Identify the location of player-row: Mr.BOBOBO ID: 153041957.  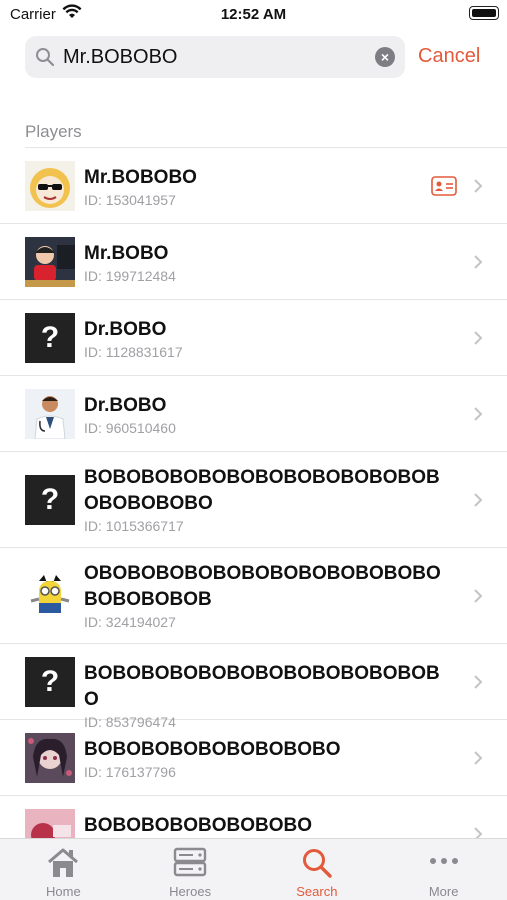
(253, 186).